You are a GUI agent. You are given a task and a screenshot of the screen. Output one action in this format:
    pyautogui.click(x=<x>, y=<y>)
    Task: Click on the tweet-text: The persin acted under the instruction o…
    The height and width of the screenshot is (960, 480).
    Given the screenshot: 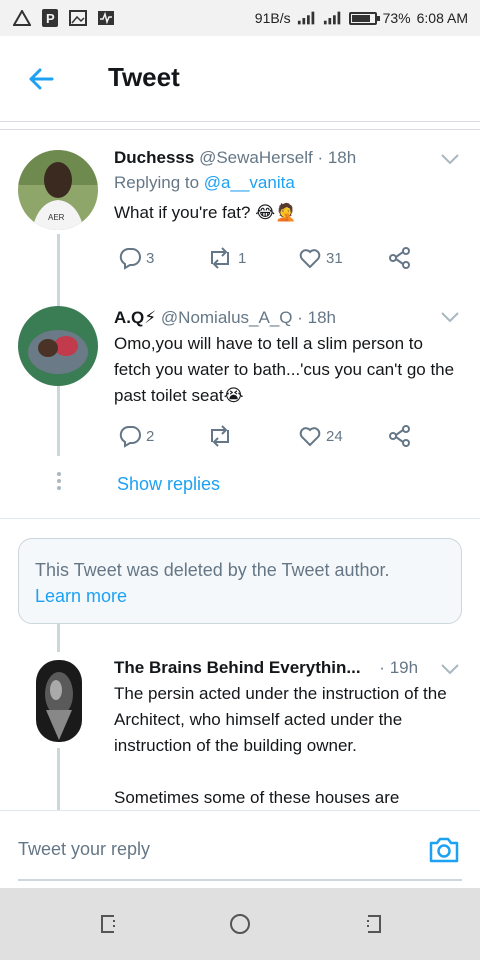 What is the action you would take?
    pyautogui.click(x=280, y=719)
    